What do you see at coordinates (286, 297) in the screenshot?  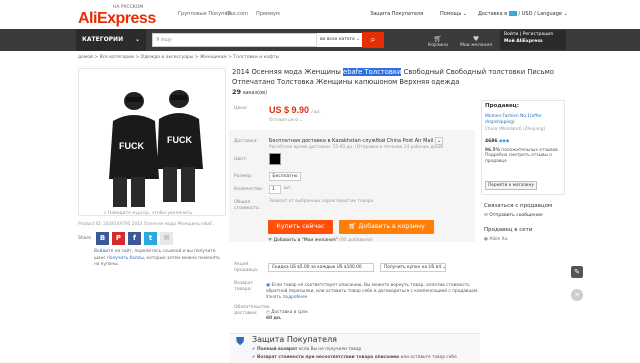 I see `learn-more-link: Узнать подробнее` at bounding box center [286, 297].